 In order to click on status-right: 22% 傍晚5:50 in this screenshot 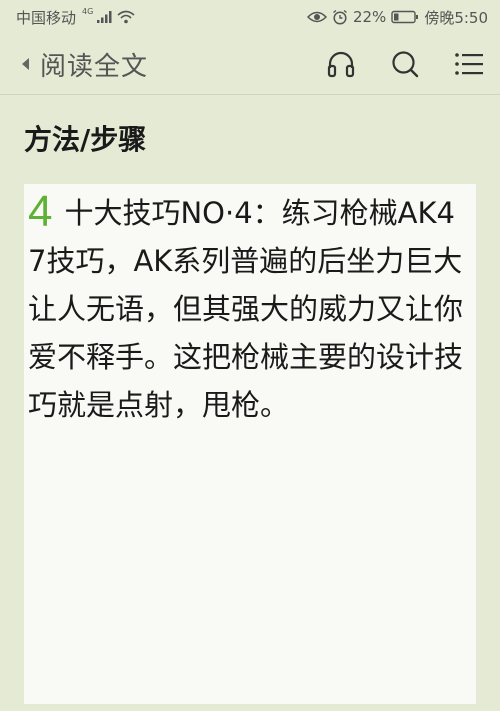, I will do `click(397, 17)`.